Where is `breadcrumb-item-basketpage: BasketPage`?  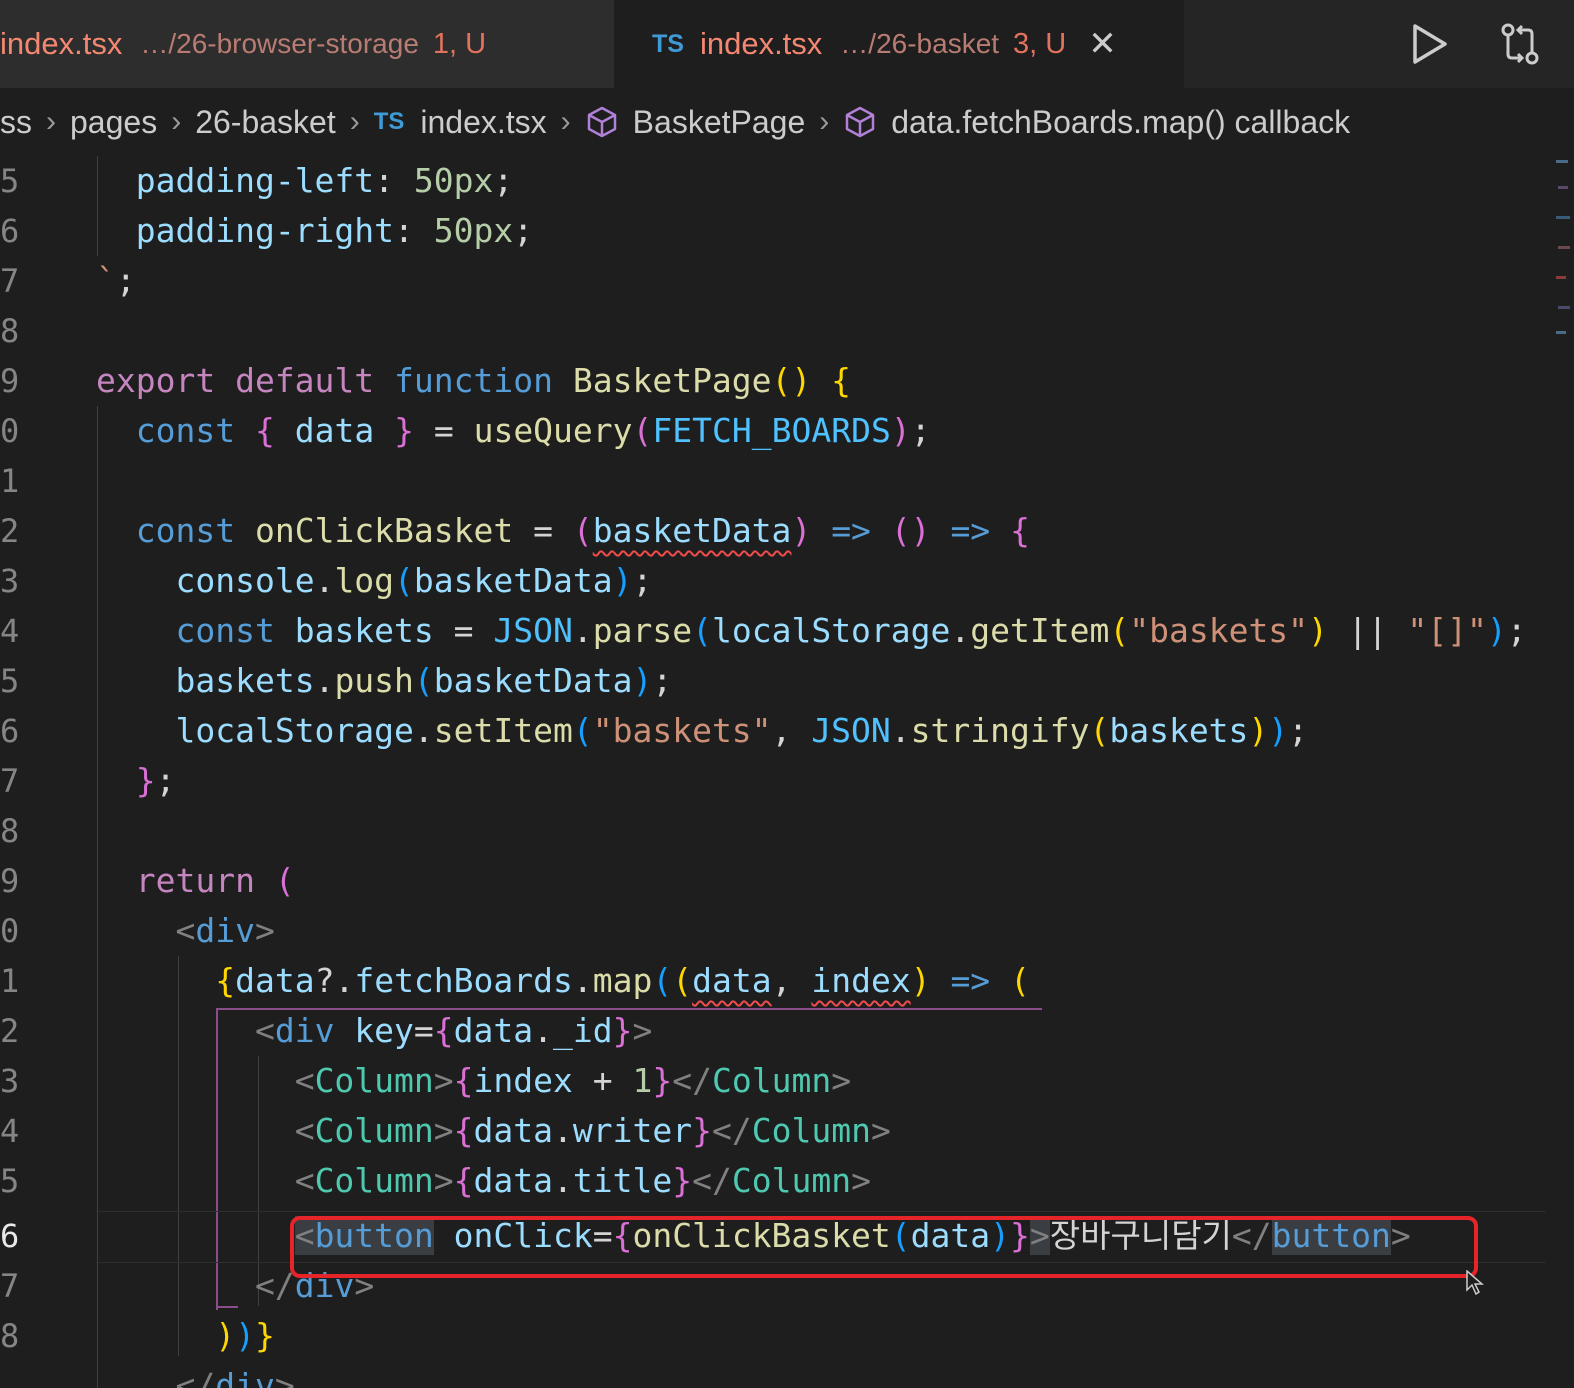 breadcrumb-item-basketpage: BasketPage is located at coordinates (719, 122).